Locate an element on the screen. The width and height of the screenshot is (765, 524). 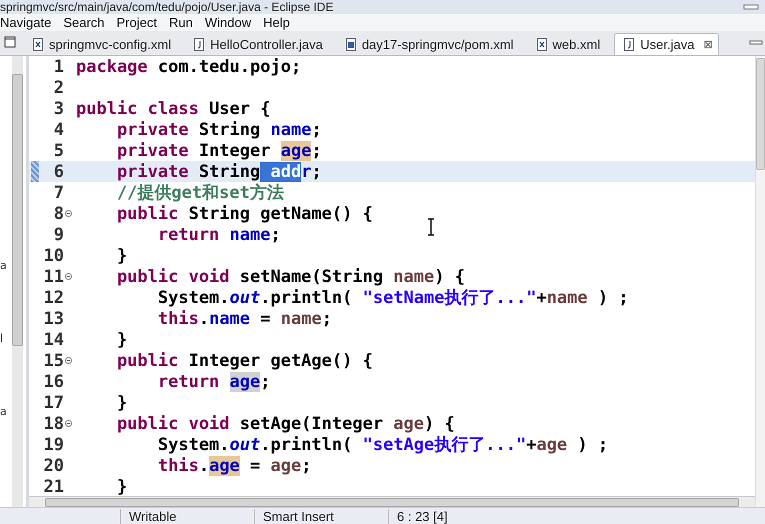
code-line: private String add r; is located at coordinates (219, 172).